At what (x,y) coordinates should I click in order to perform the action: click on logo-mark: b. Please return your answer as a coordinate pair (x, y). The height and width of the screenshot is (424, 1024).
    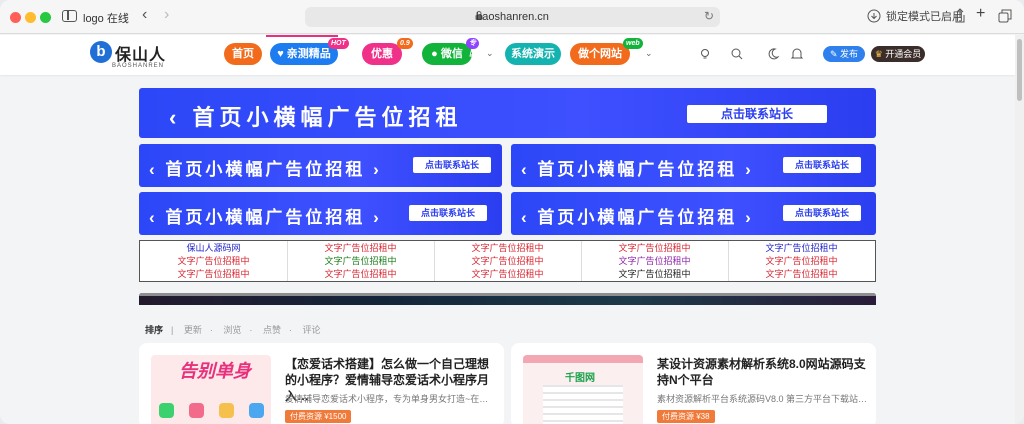
    Looking at the image, I should click on (101, 52).